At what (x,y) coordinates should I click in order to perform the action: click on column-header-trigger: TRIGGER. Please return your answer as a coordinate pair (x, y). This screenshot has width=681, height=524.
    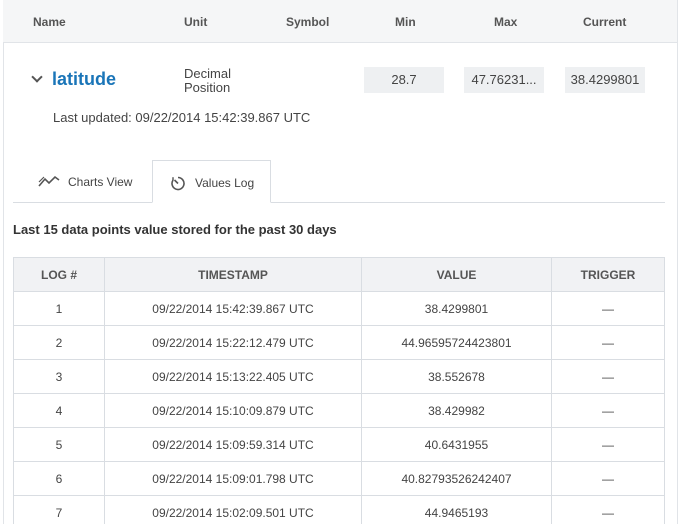
    Looking at the image, I should click on (608, 274).